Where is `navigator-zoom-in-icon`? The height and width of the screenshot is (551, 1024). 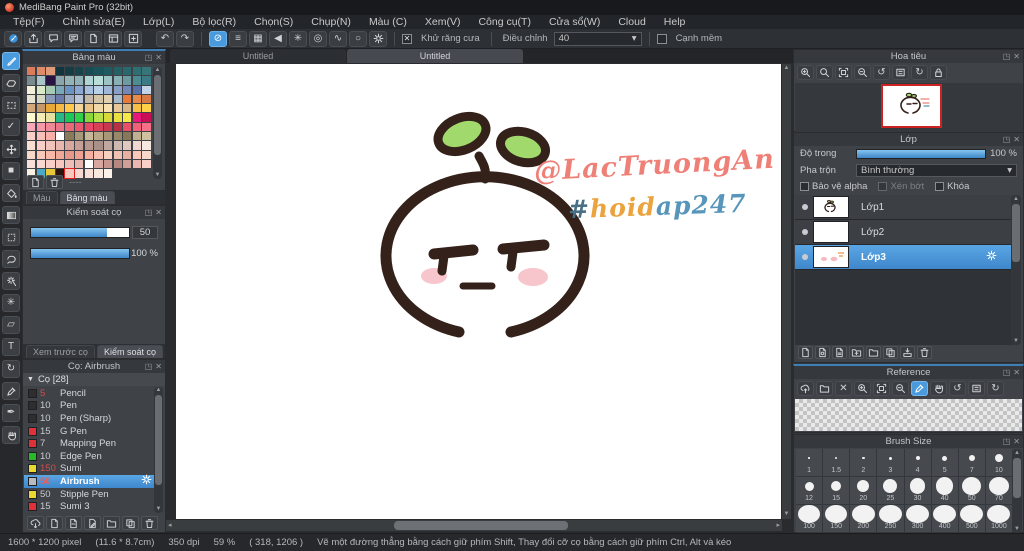
navigator-zoom-in-icon is located at coordinates (805, 72).